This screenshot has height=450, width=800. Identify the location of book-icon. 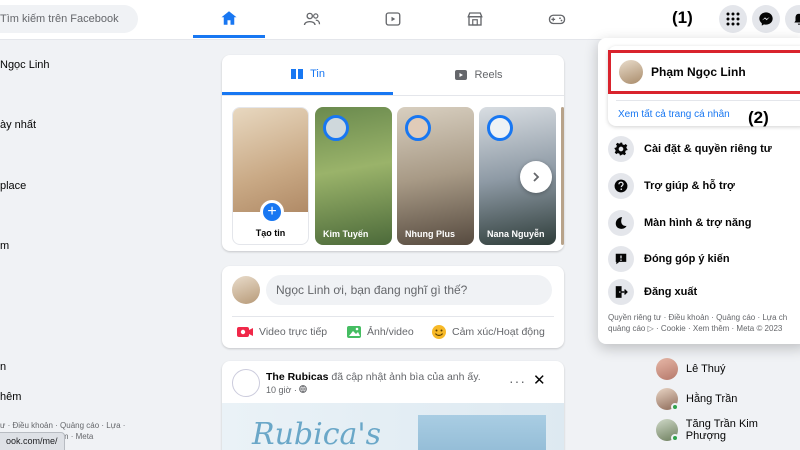
(297, 73).